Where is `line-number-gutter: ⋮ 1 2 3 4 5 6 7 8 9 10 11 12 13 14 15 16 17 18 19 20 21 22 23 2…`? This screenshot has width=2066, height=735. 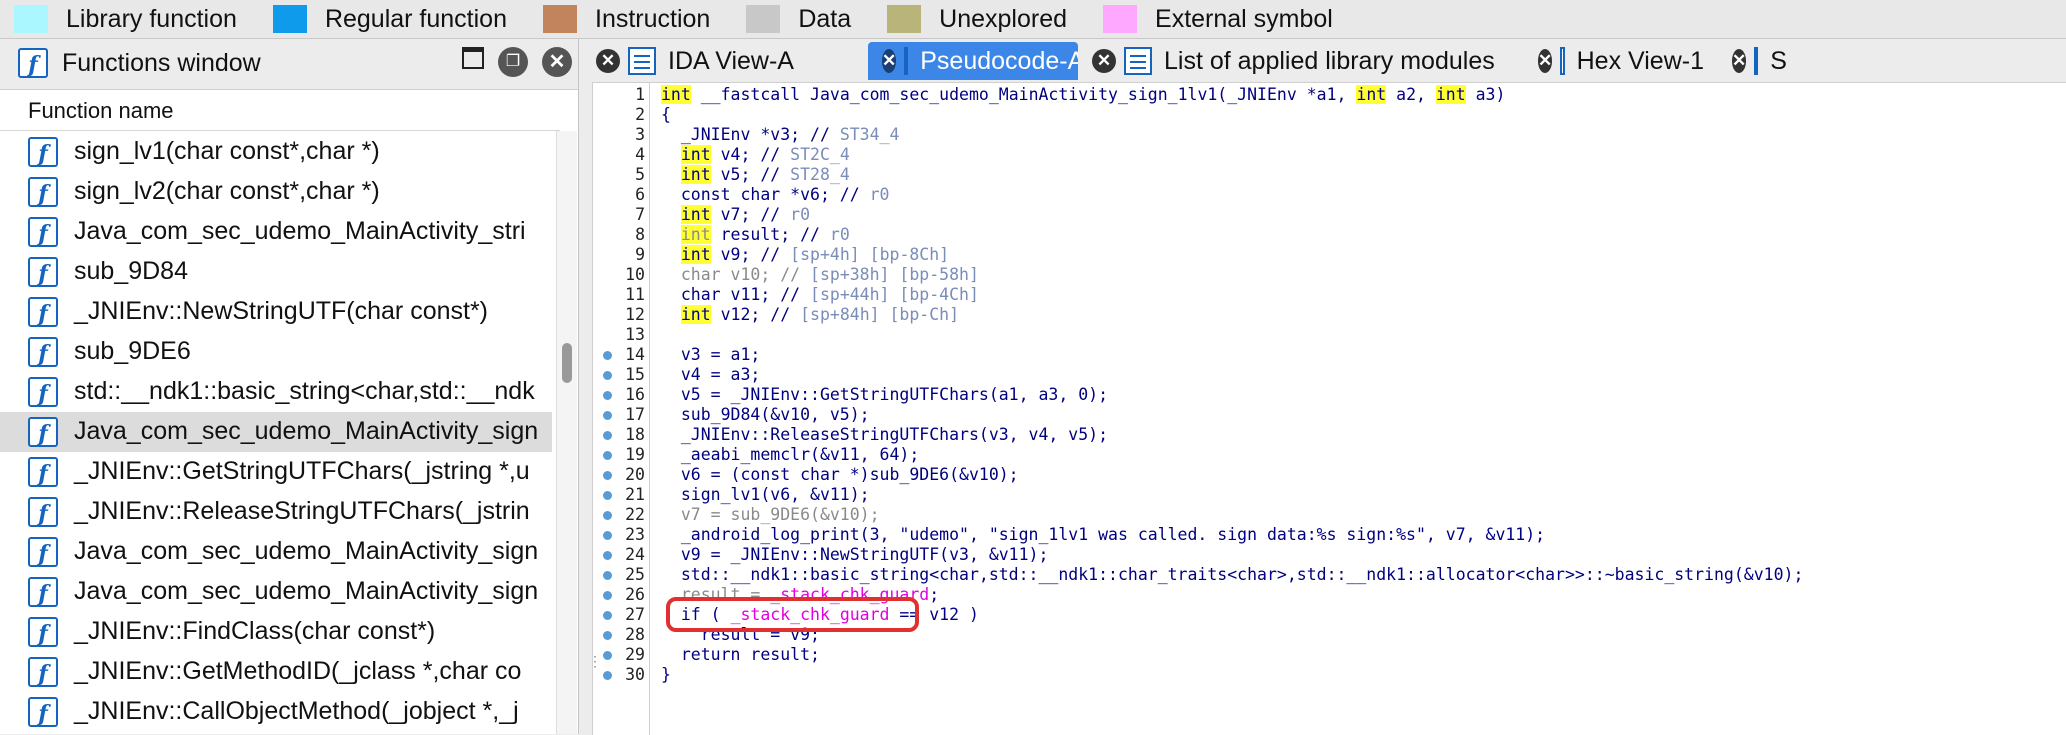 line-number-gutter: ⋮ 1 2 3 4 5 6 7 8 9 10 11 12 13 14 15 16 17 18 19 20 21 22 23 2… is located at coordinates (619, 409).